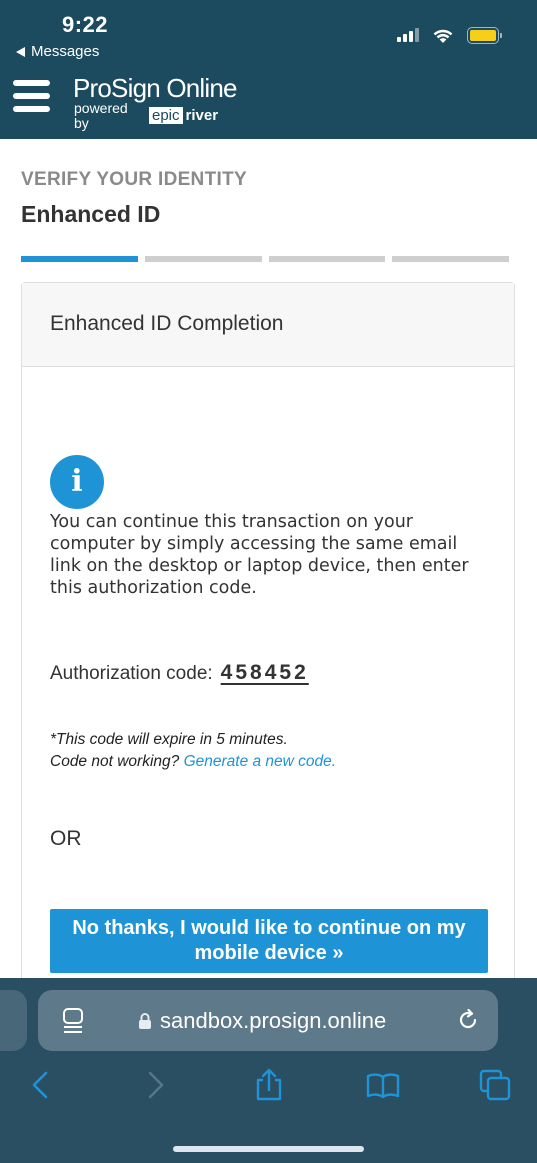  Describe the element at coordinates (169, 739) in the screenshot. I see `expire-note: *This code will expire in 5 minutes.` at that location.